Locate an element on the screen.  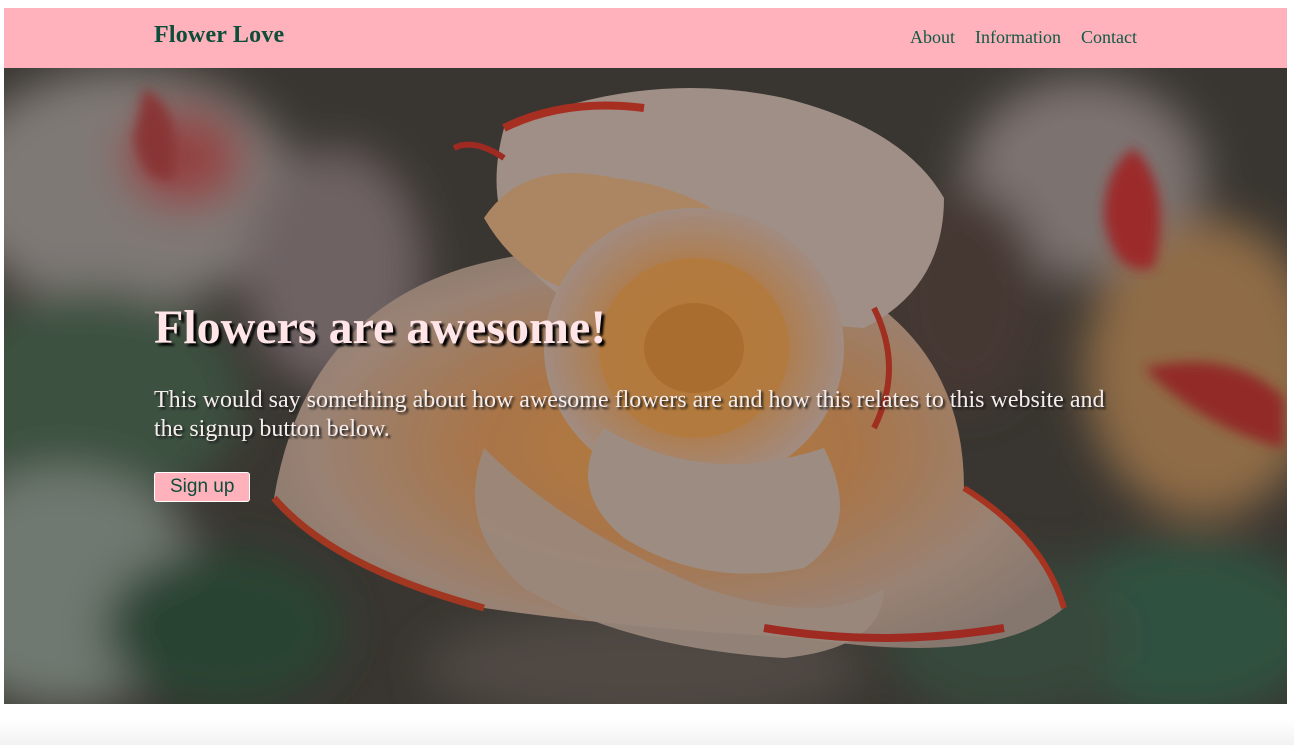
nav-link-about: About is located at coordinates (932, 37).